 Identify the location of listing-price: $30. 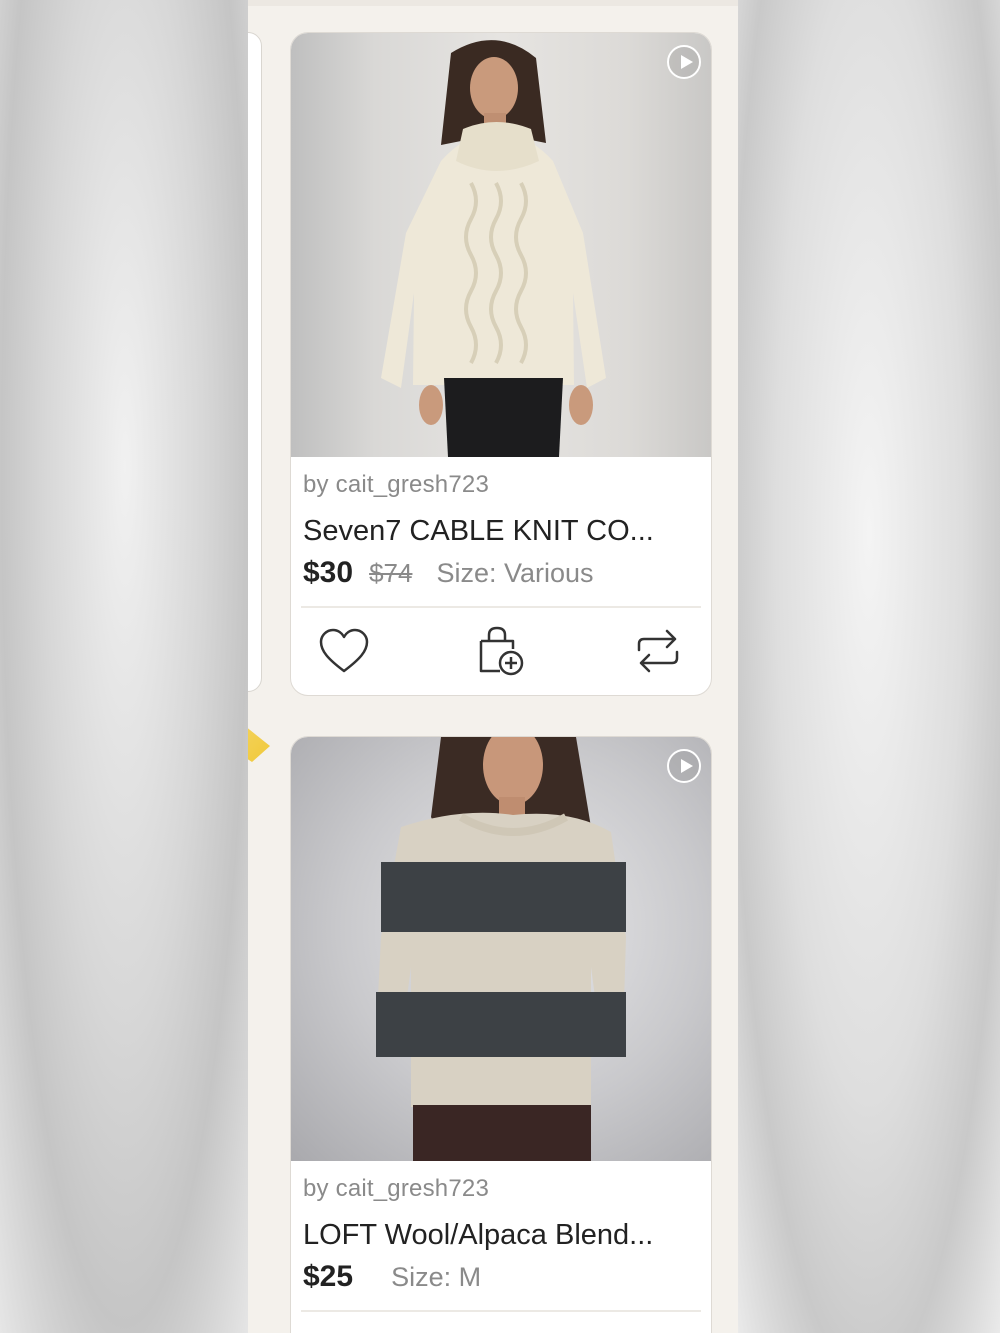
(328, 572).